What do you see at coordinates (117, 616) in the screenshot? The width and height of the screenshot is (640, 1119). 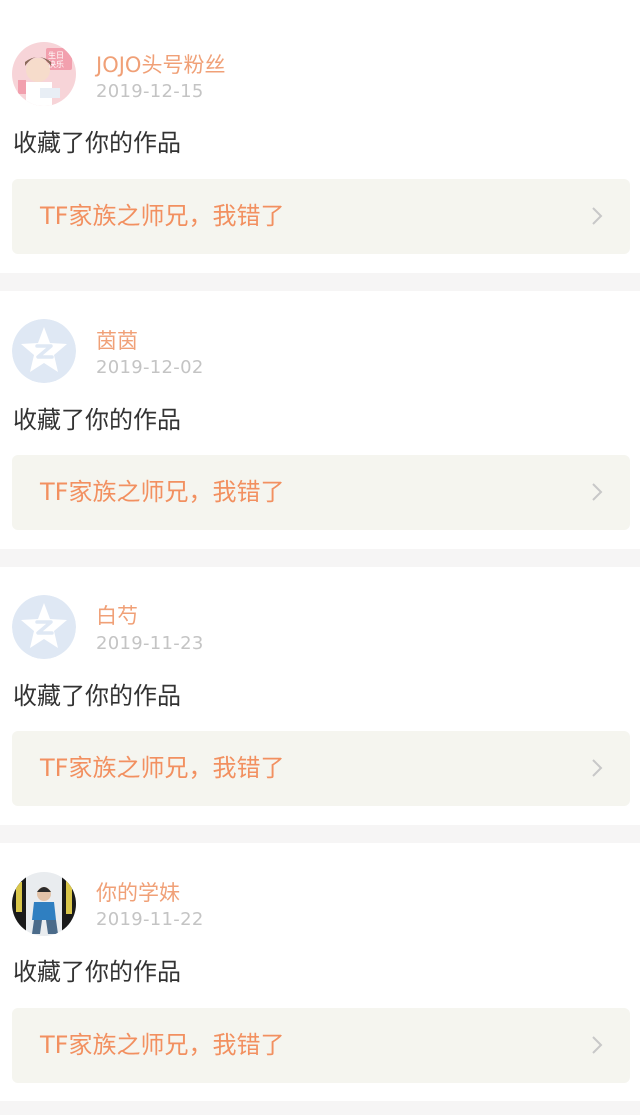 I see `username: 白芍` at bounding box center [117, 616].